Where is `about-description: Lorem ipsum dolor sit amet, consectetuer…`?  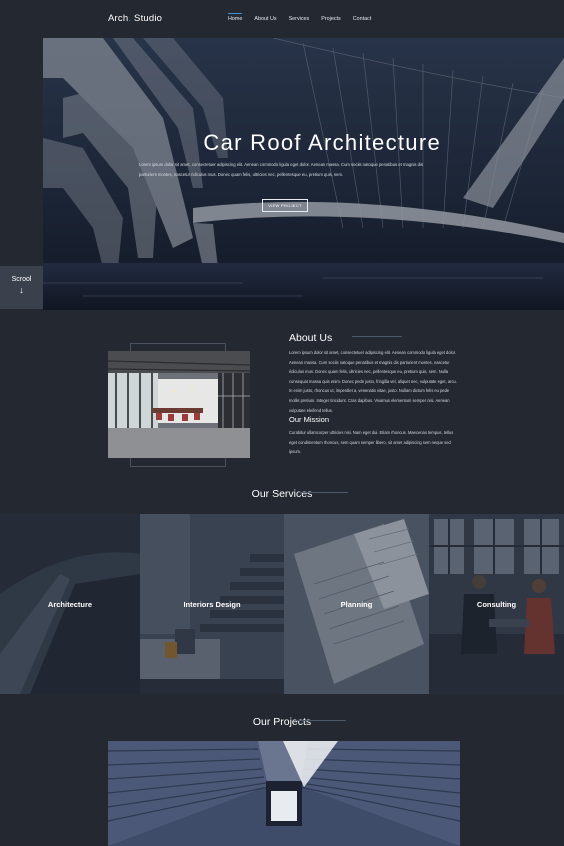
about-description: Lorem ipsum dolor sit amet, consectetuer… is located at coordinates (373, 381).